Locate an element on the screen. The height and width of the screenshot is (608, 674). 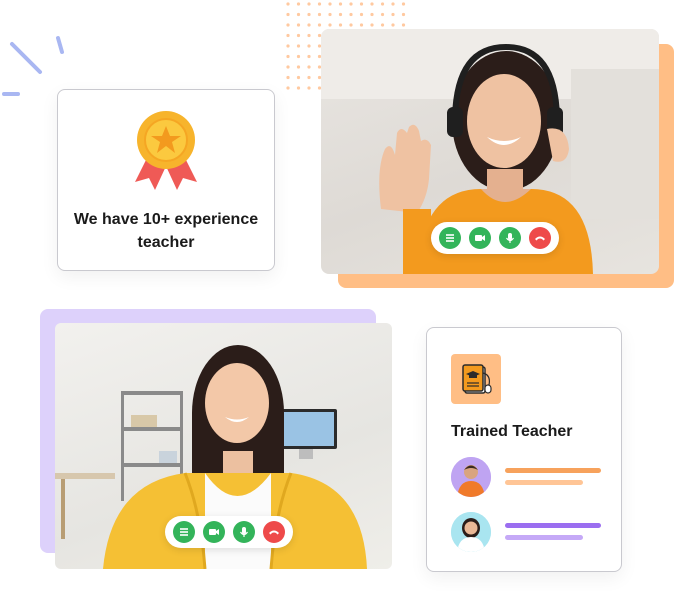
book-tile is located at coordinates (476, 379).